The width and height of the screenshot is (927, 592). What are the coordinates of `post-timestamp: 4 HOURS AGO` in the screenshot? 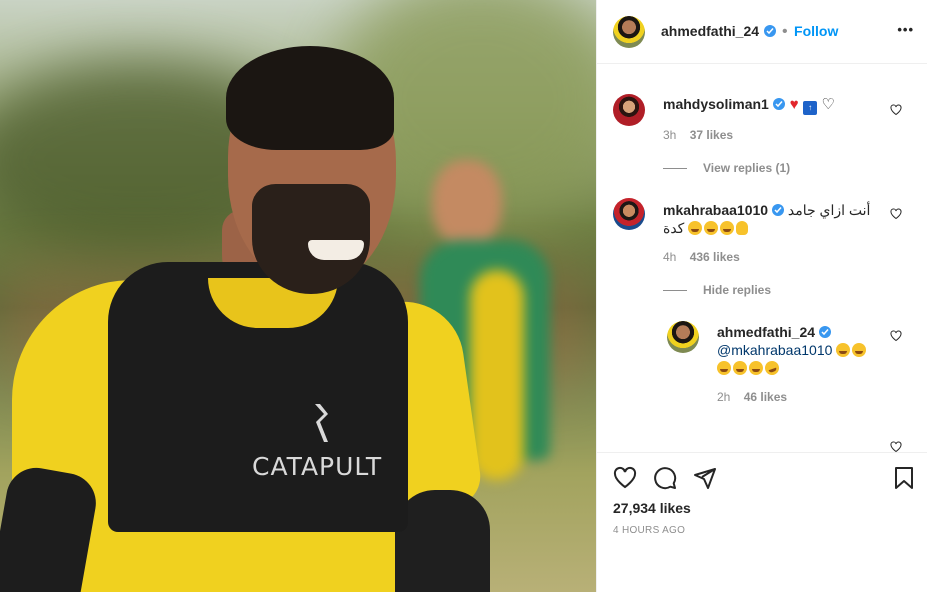 It's located at (649, 530).